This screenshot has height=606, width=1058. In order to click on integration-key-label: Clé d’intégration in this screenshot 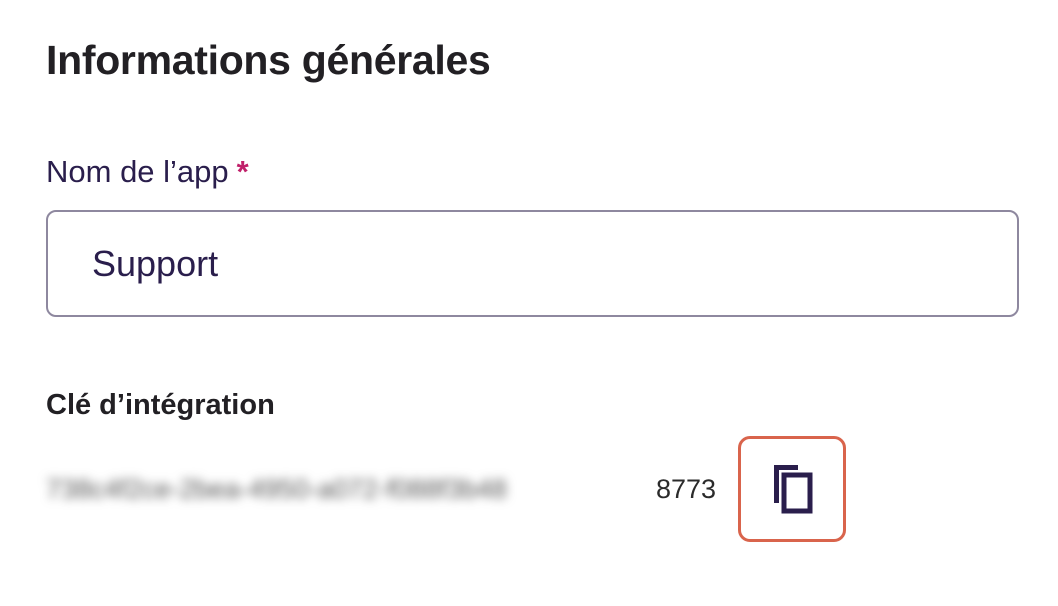, I will do `click(160, 405)`.